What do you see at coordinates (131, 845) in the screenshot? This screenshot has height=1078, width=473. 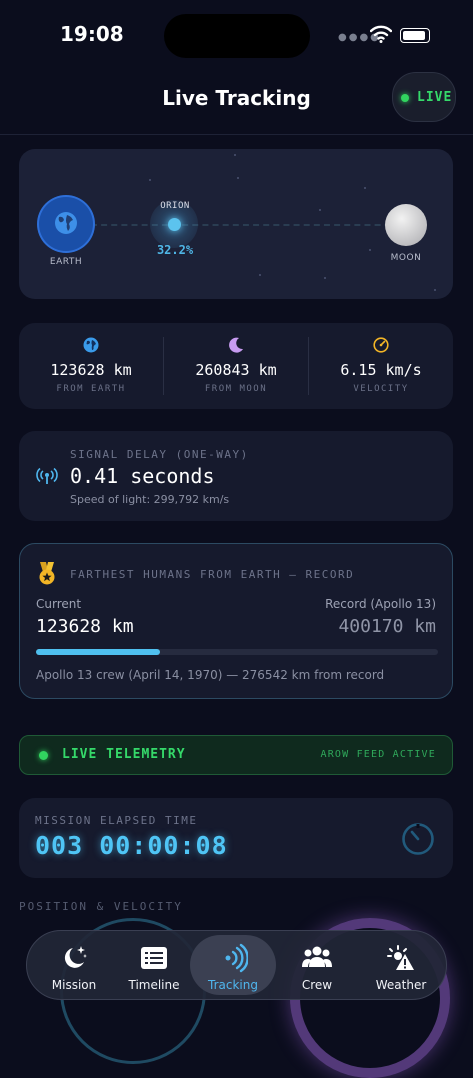 I see `met-value: 003 00:00:08` at bounding box center [131, 845].